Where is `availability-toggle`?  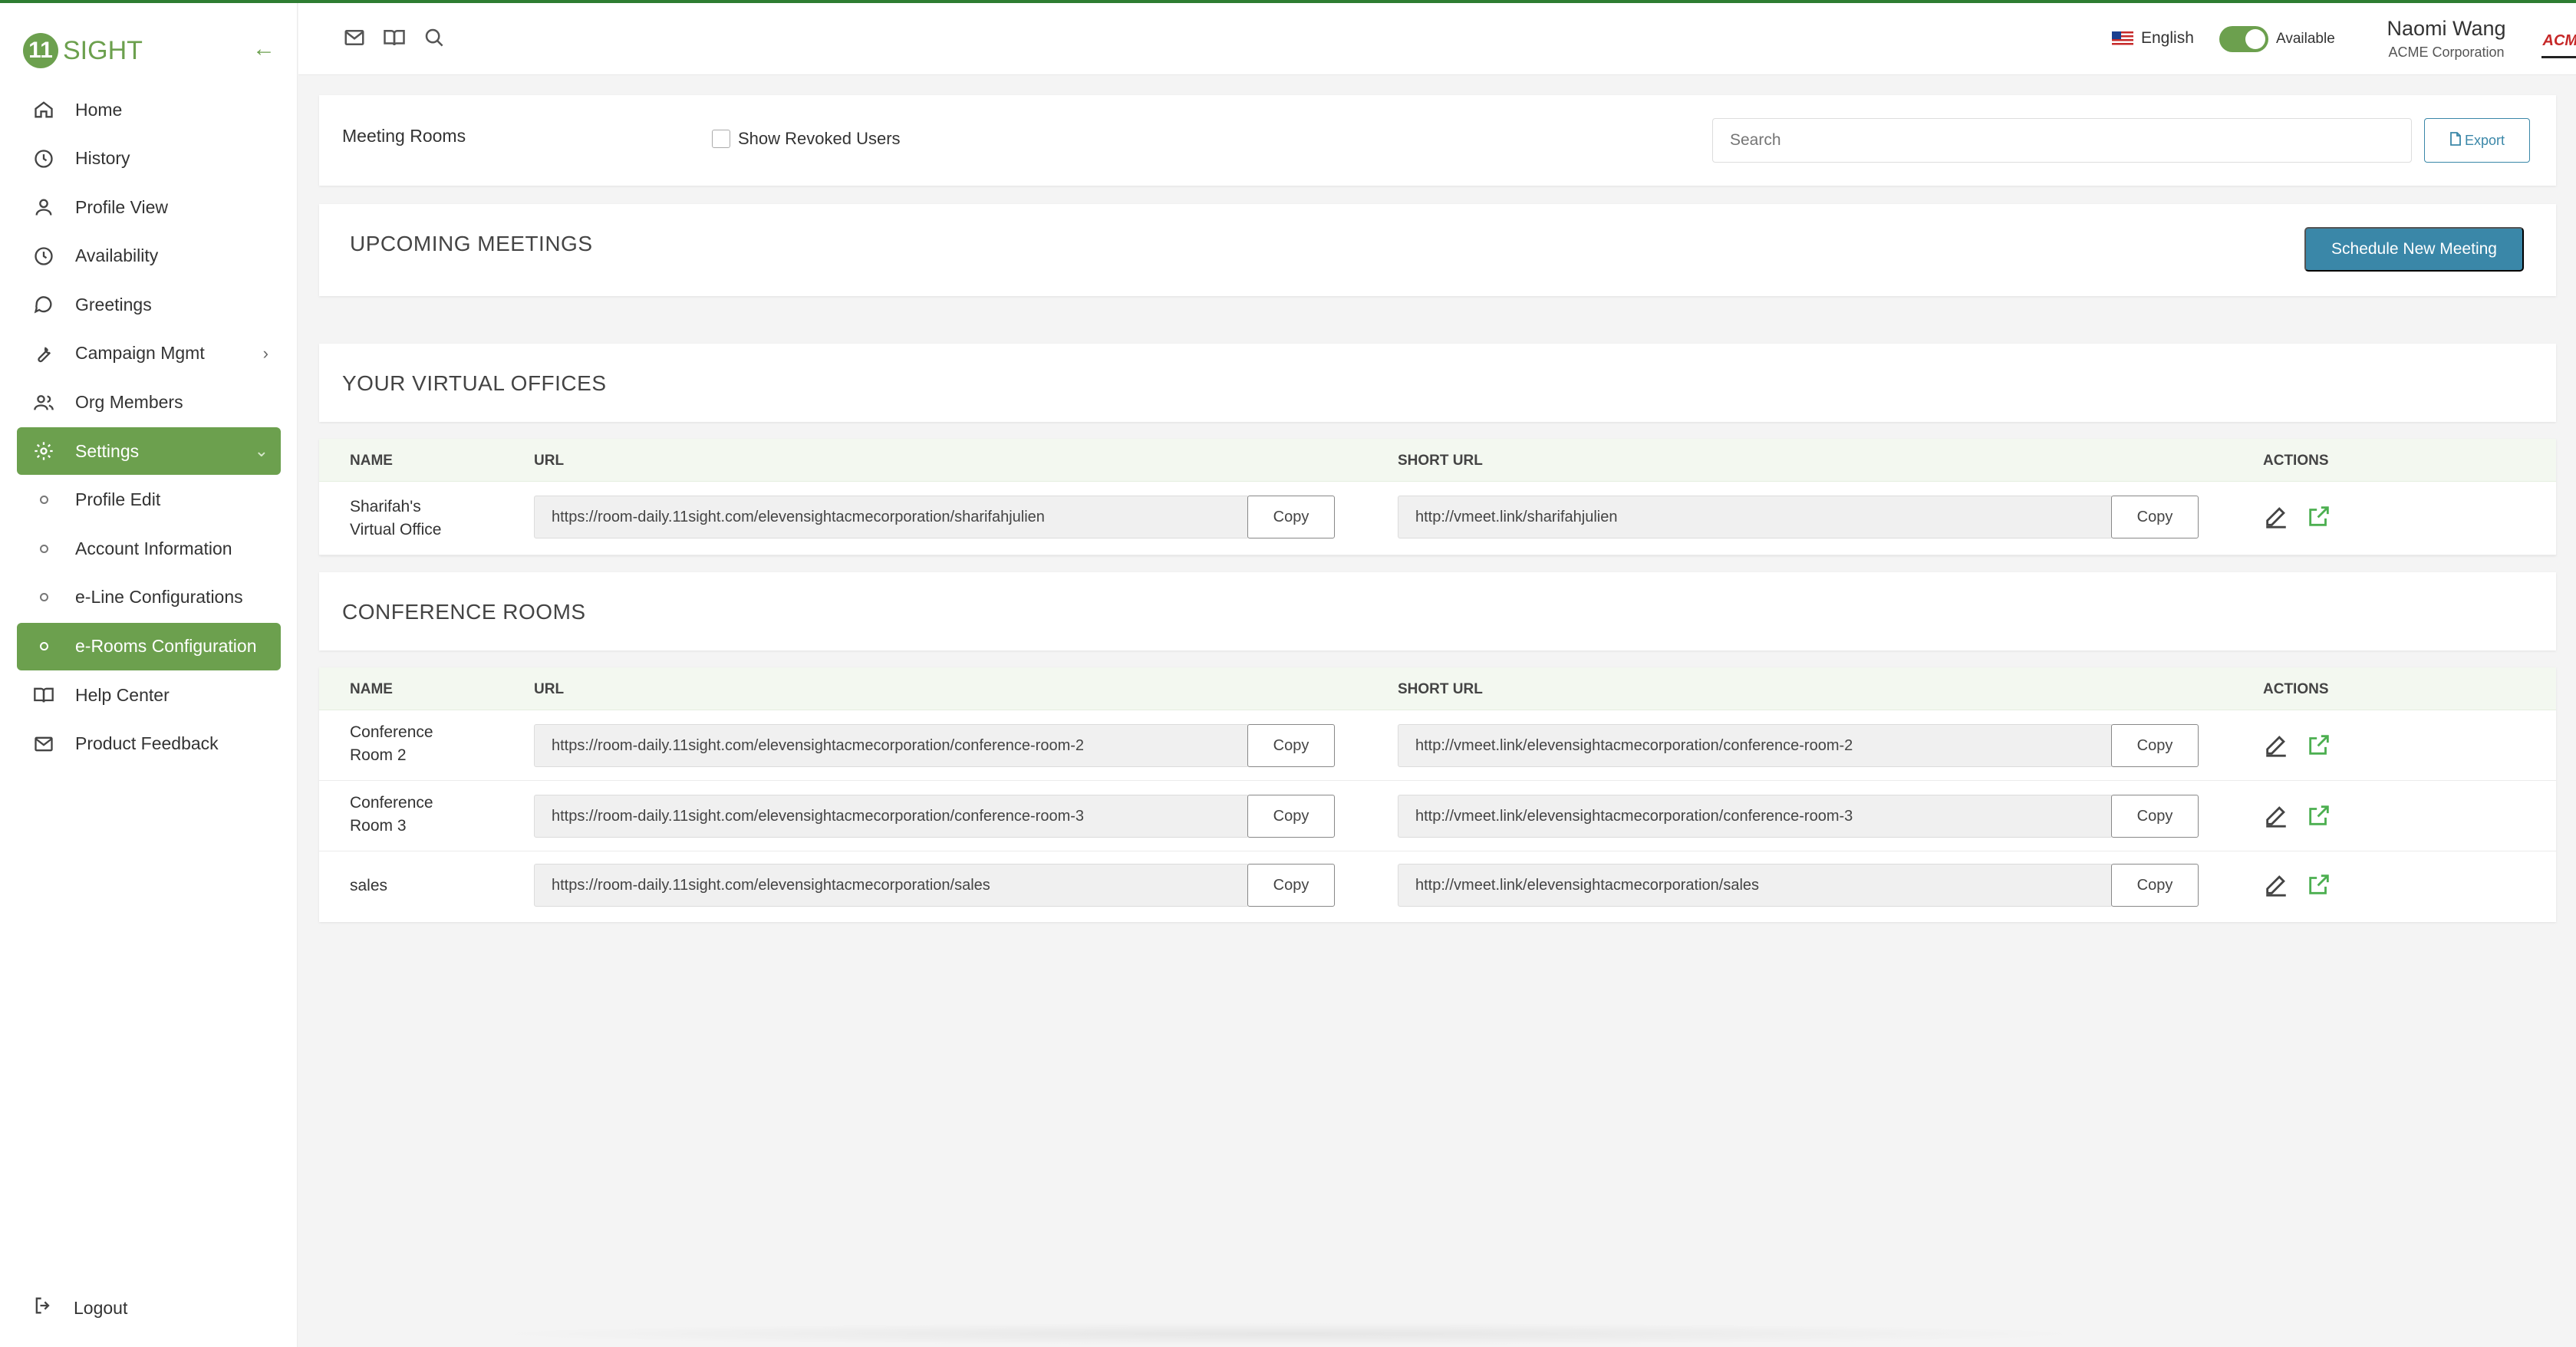 availability-toggle is located at coordinates (2243, 39).